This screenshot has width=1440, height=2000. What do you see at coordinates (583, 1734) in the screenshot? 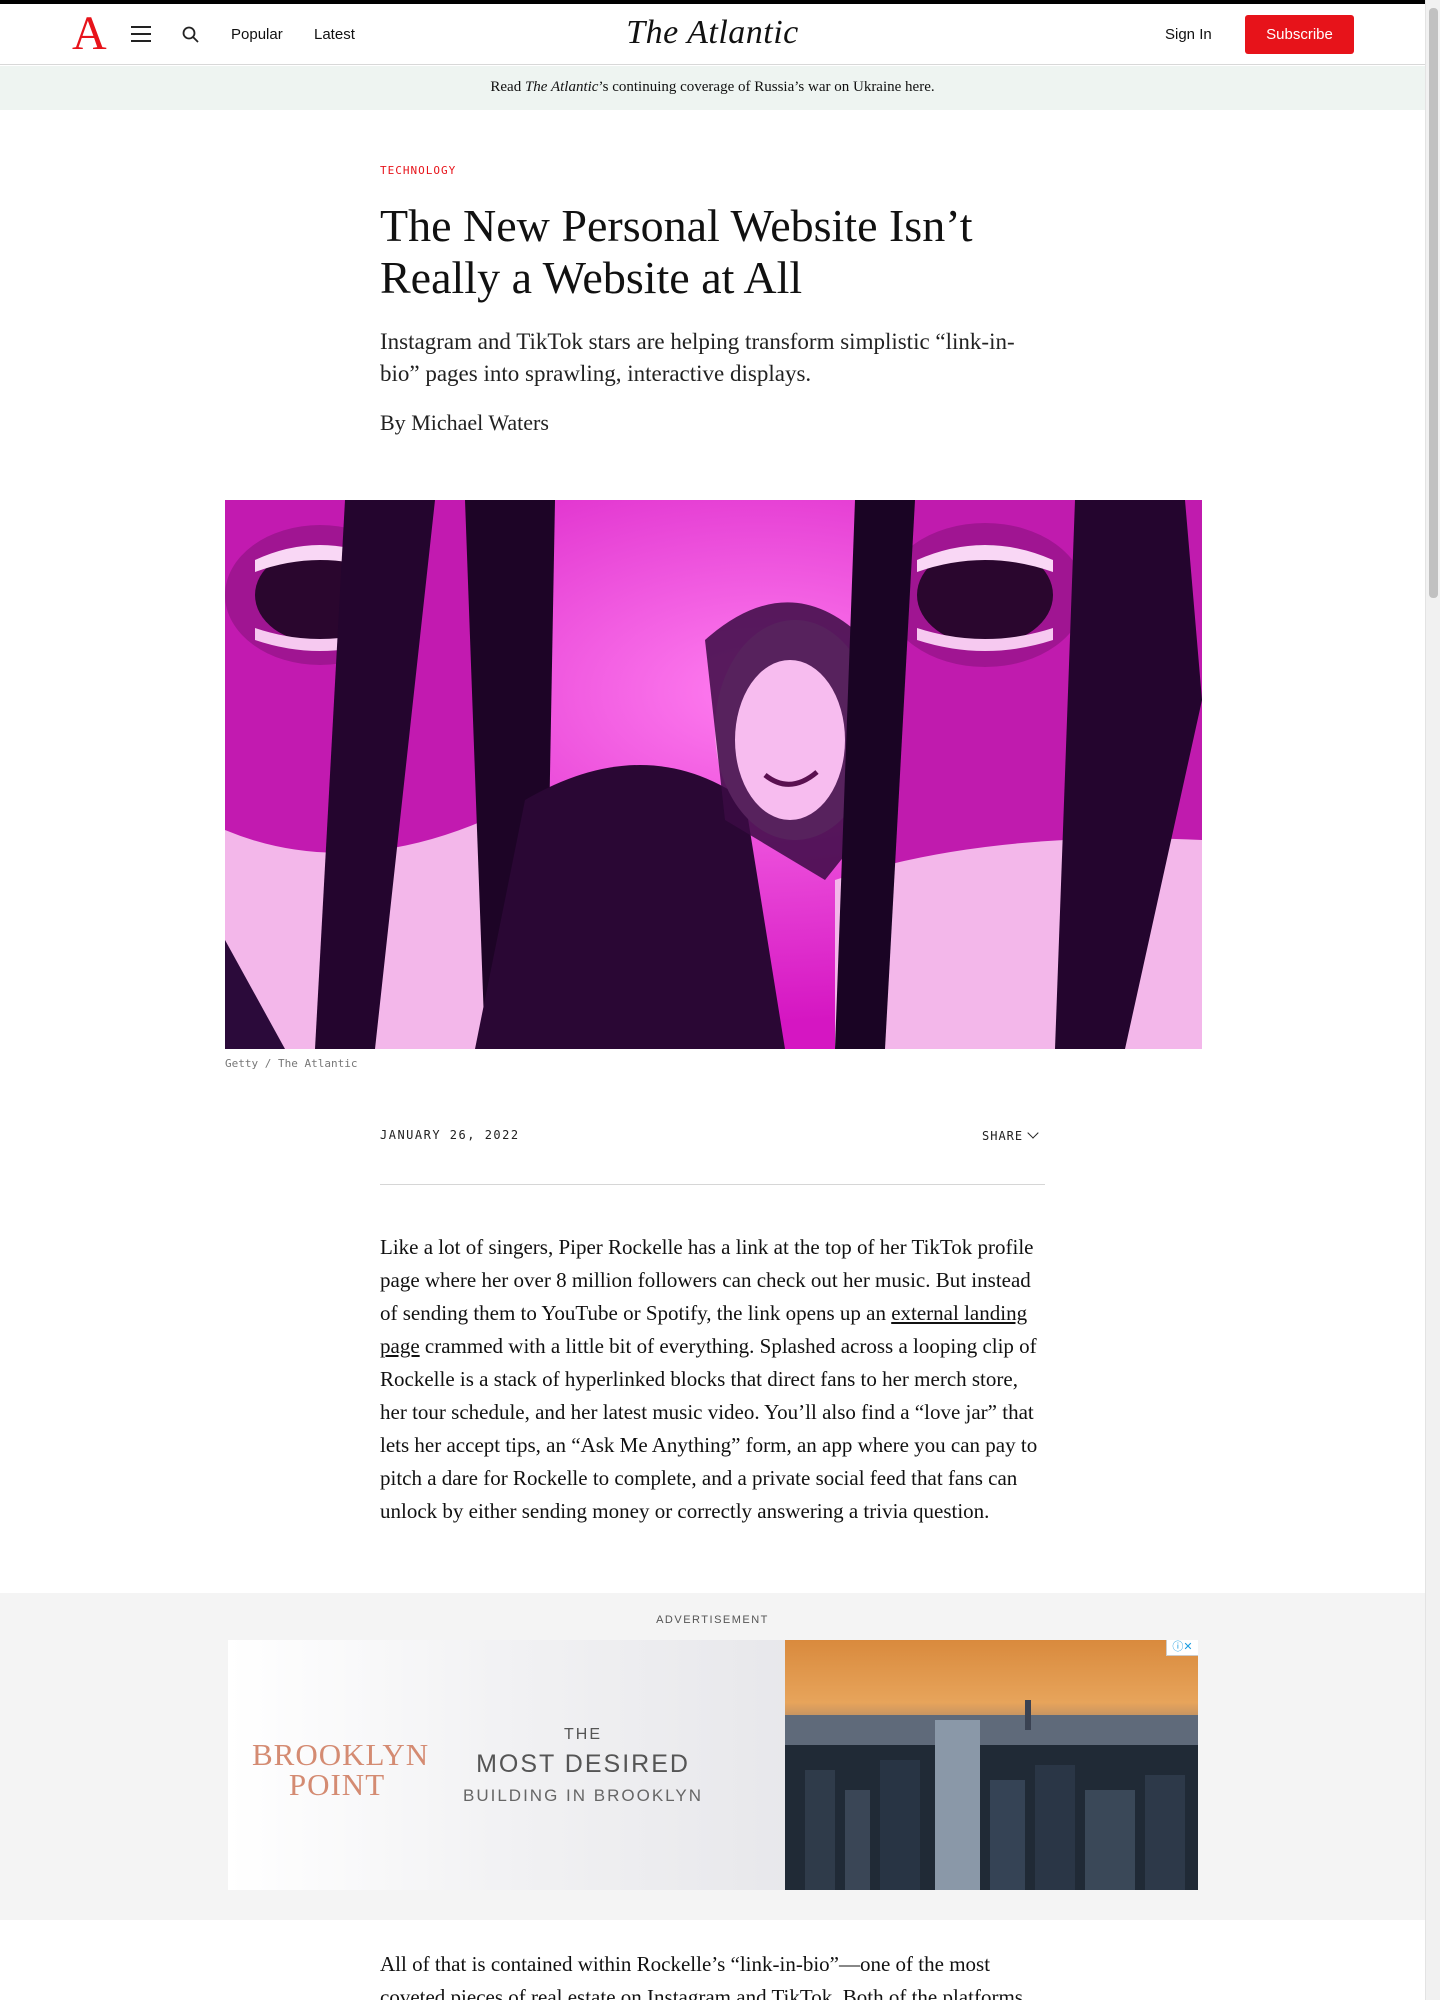
I see `ad-tagline-the: THE` at bounding box center [583, 1734].